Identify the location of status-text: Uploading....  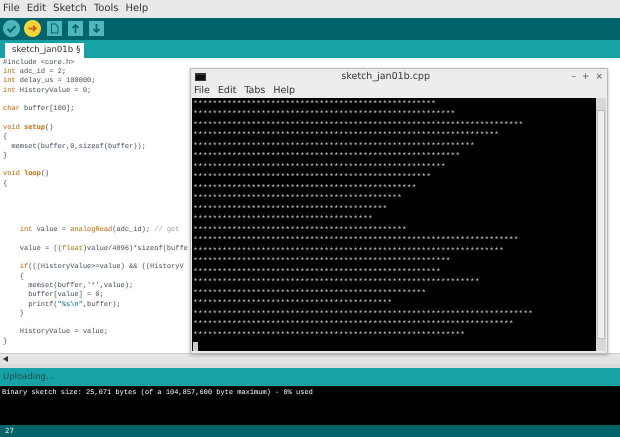
(310, 377).